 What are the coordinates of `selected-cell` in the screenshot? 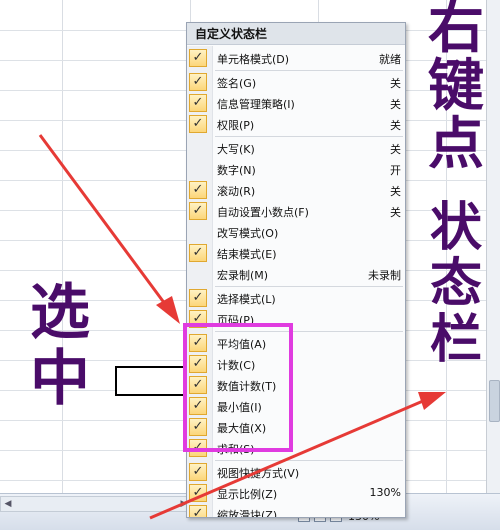 It's located at (154, 381).